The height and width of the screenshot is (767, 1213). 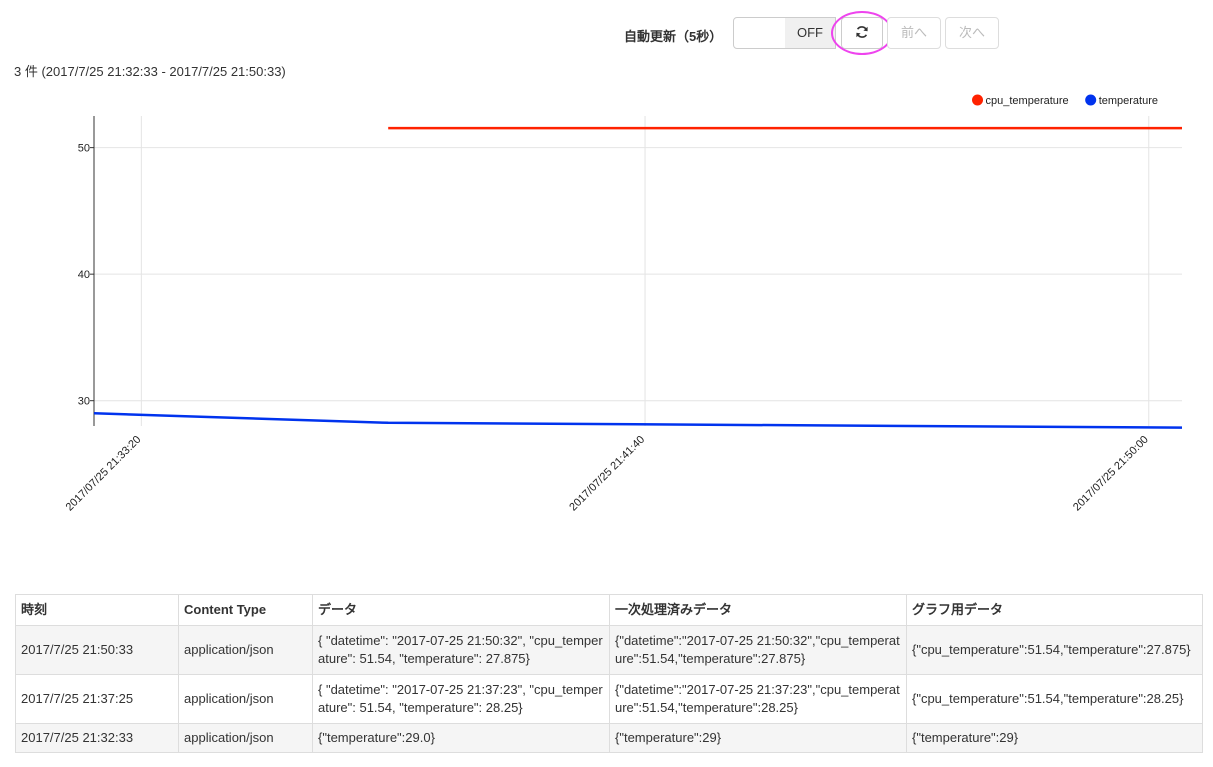 What do you see at coordinates (461, 610) in the screenshot?
I see `col-header-data: データ` at bounding box center [461, 610].